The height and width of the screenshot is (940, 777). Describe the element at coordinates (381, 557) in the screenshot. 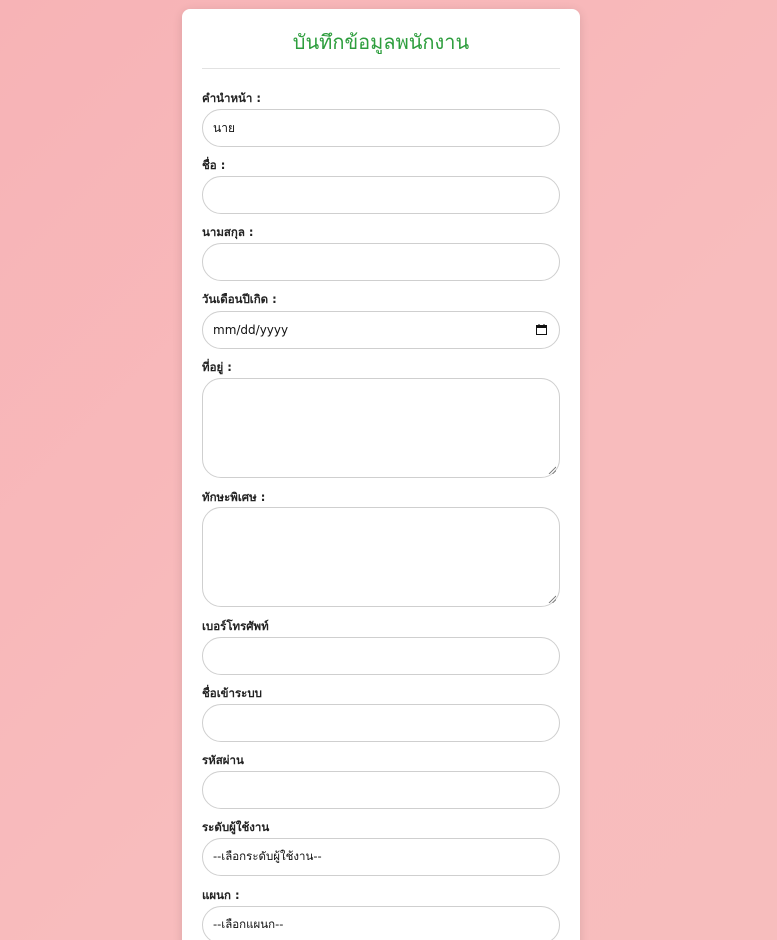

I see `skills-textarea` at that location.